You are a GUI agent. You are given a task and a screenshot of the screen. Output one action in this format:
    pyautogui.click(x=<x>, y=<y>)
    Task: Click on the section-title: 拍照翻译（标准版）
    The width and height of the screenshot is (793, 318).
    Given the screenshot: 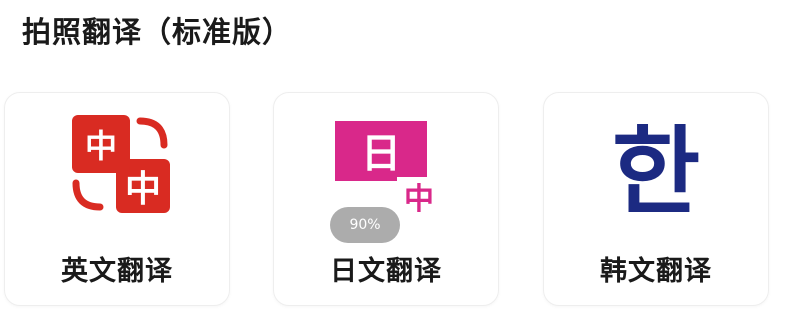 What is the action you would take?
    pyautogui.click(x=157, y=32)
    